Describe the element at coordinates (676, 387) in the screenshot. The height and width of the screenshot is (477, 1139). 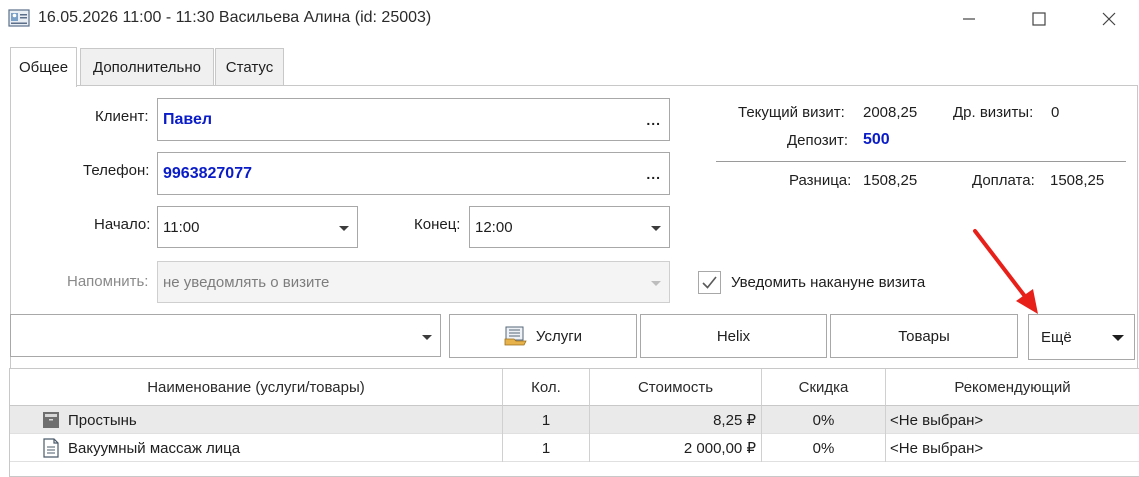
I see `column-header-cost: Стоимость` at that location.